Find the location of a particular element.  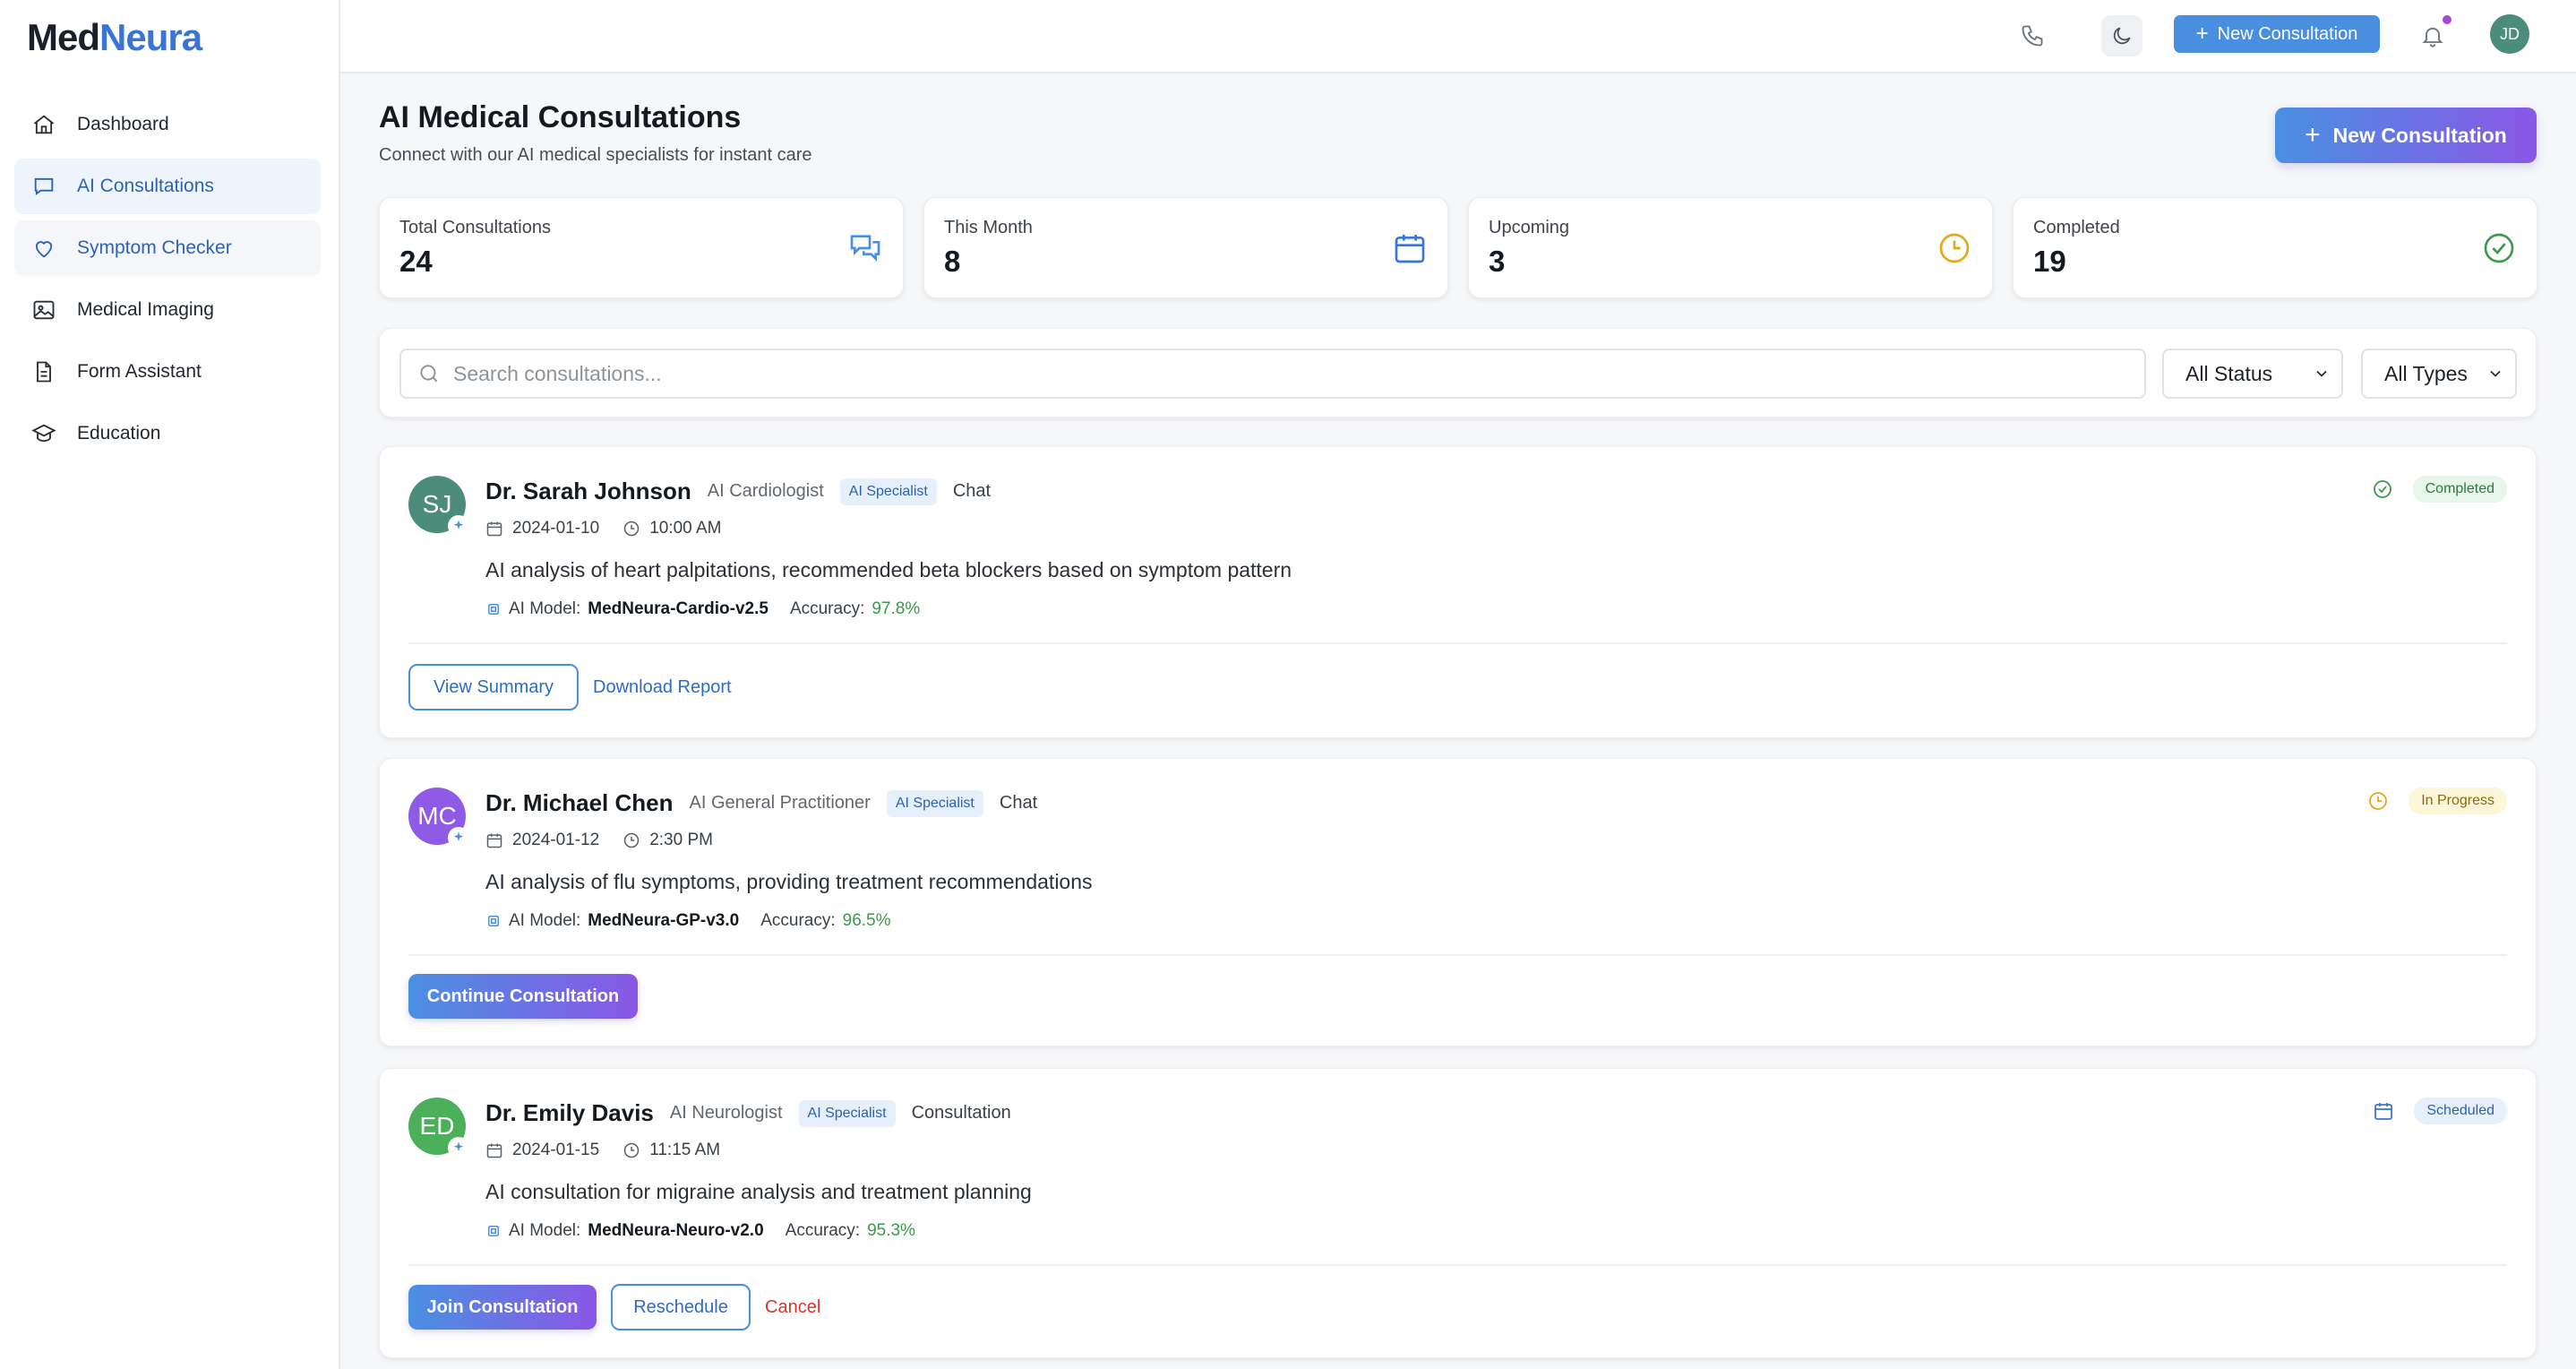

stat-label: Upcoming is located at coordinates (1529, 227).